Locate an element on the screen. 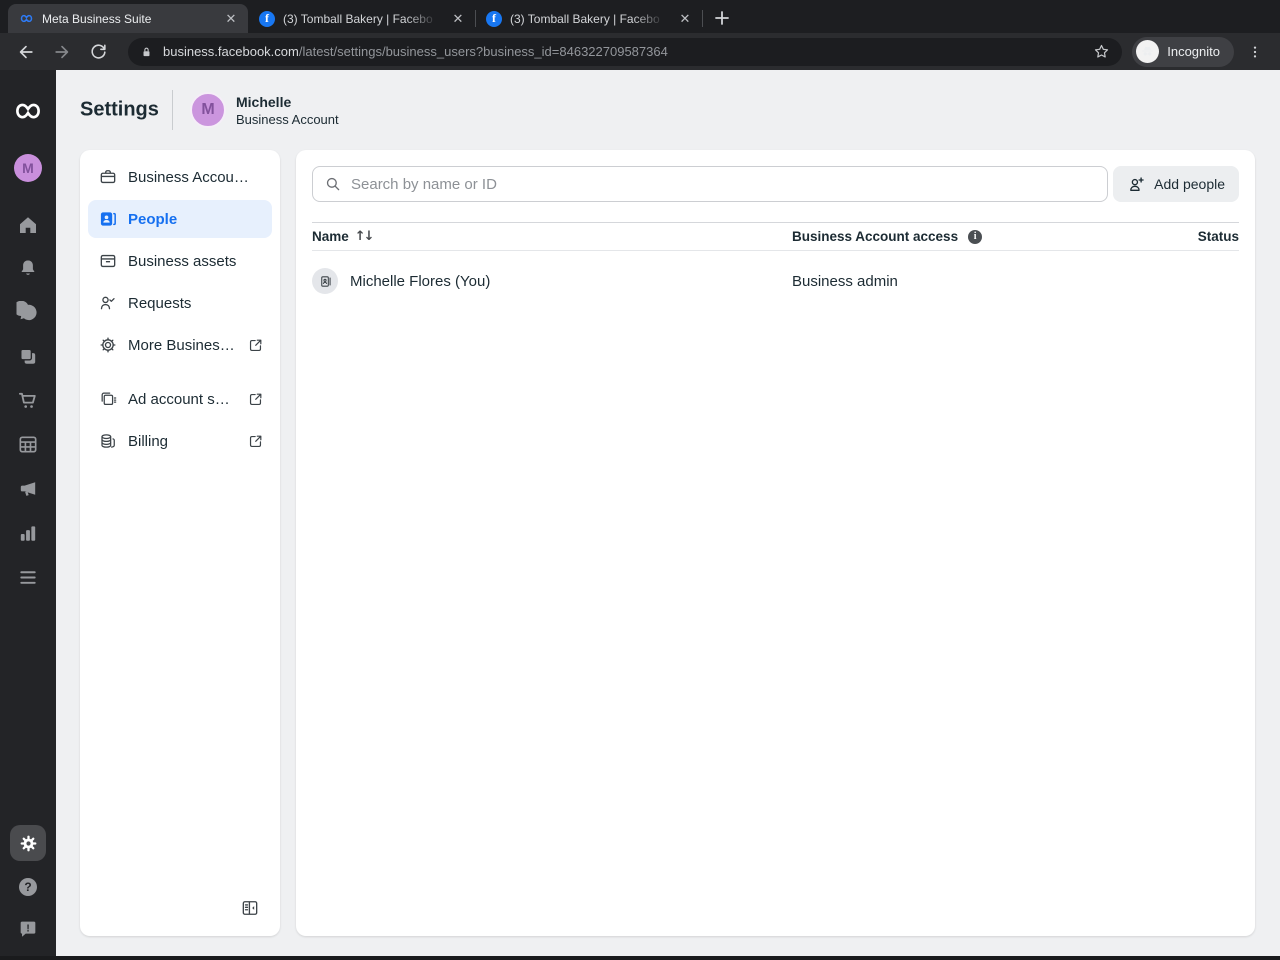 This screenshot has width=1280, height=960. person-avatar is located at coordinates (325, 281).